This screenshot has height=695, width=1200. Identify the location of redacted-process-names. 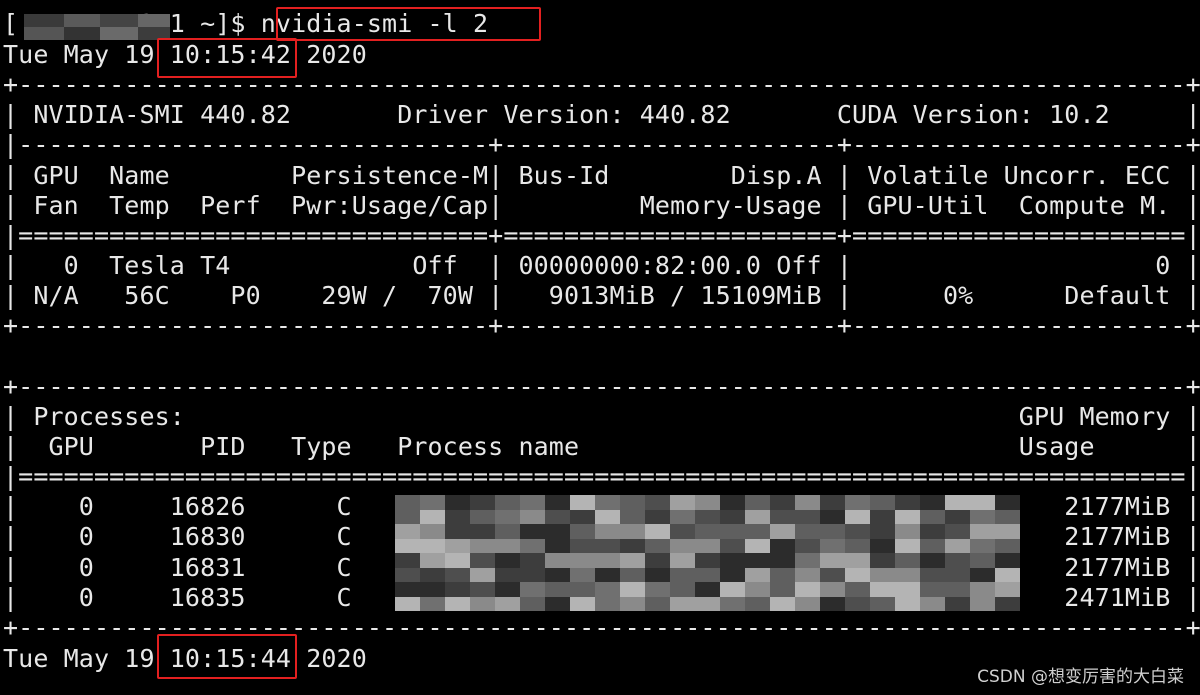
(707, 553).